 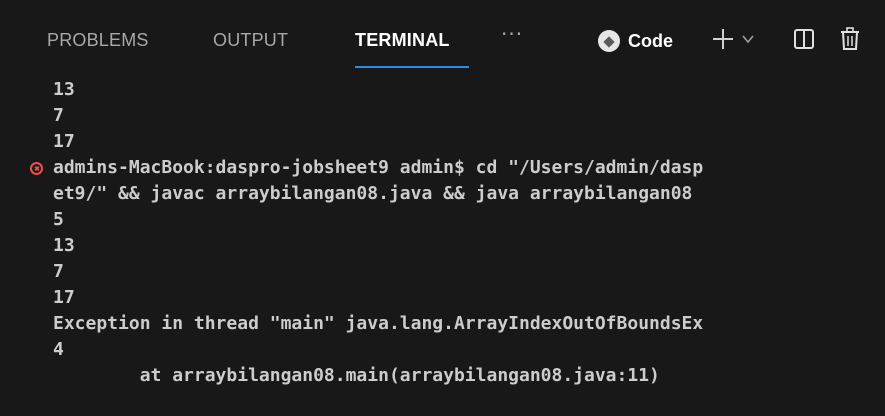 I want to click on plus-icon, so click(x=723, y=41).